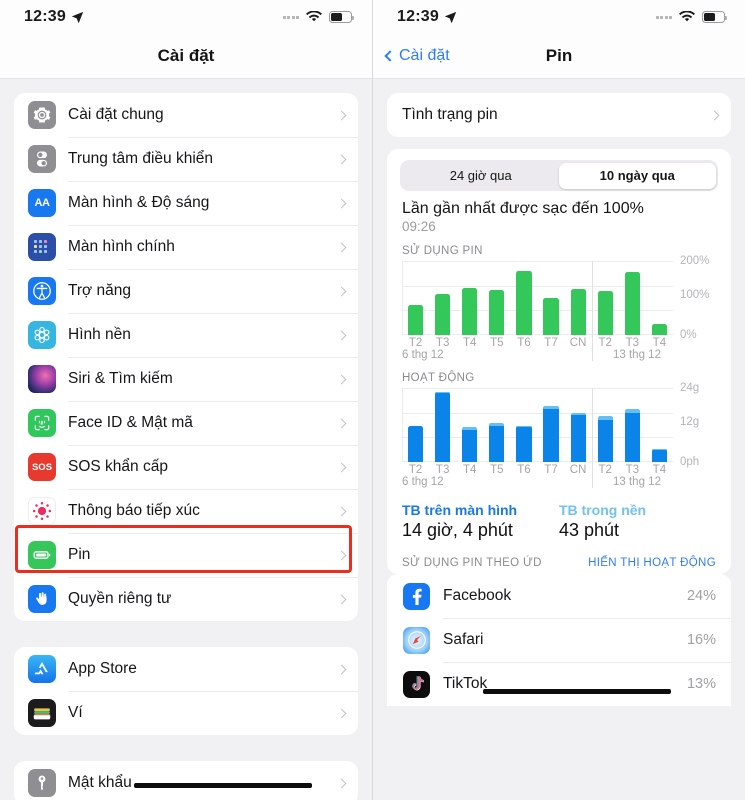 The height and width of the screenshot is (800, 745). What do you see at coordinates (427, 17) in the screenshot?
I see `status-time-right: 12:39` at bounding box center [427, 17].